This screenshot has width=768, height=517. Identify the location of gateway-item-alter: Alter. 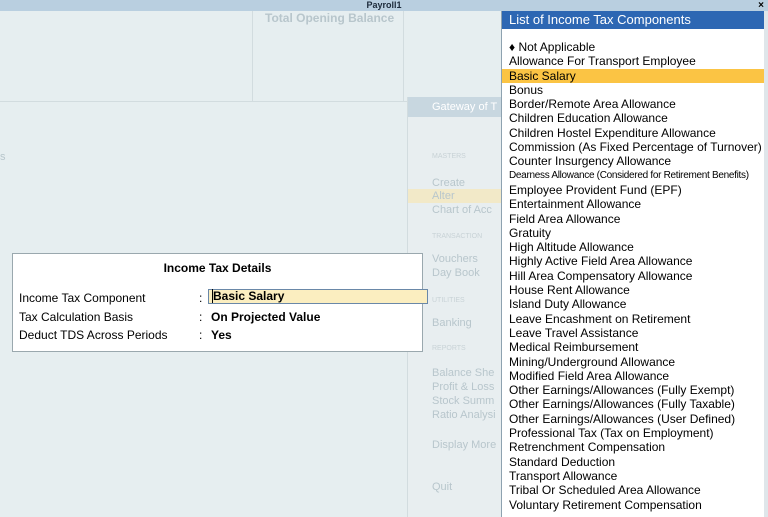
(443, 196).